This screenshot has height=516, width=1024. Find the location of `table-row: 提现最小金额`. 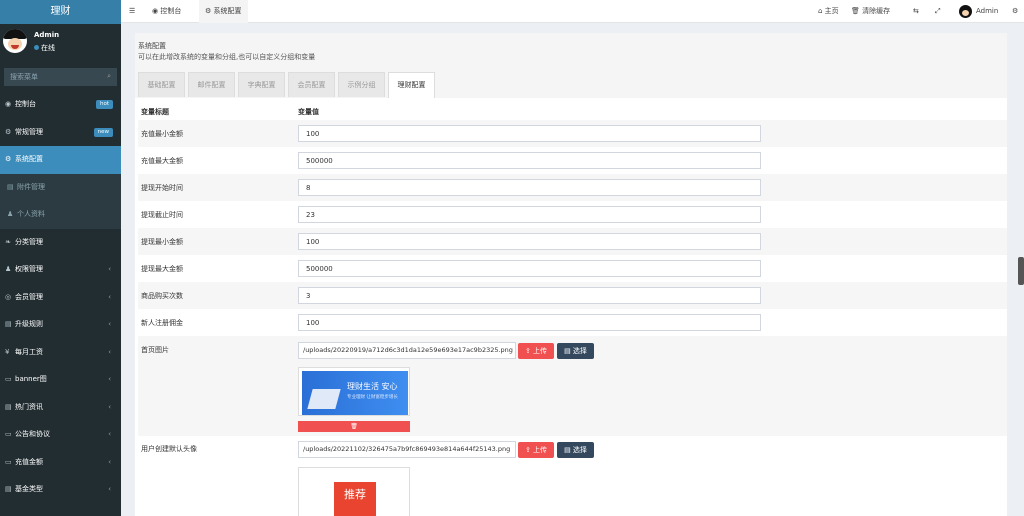

table-row: 提现最小金额 is located at coordinates (572, 241).